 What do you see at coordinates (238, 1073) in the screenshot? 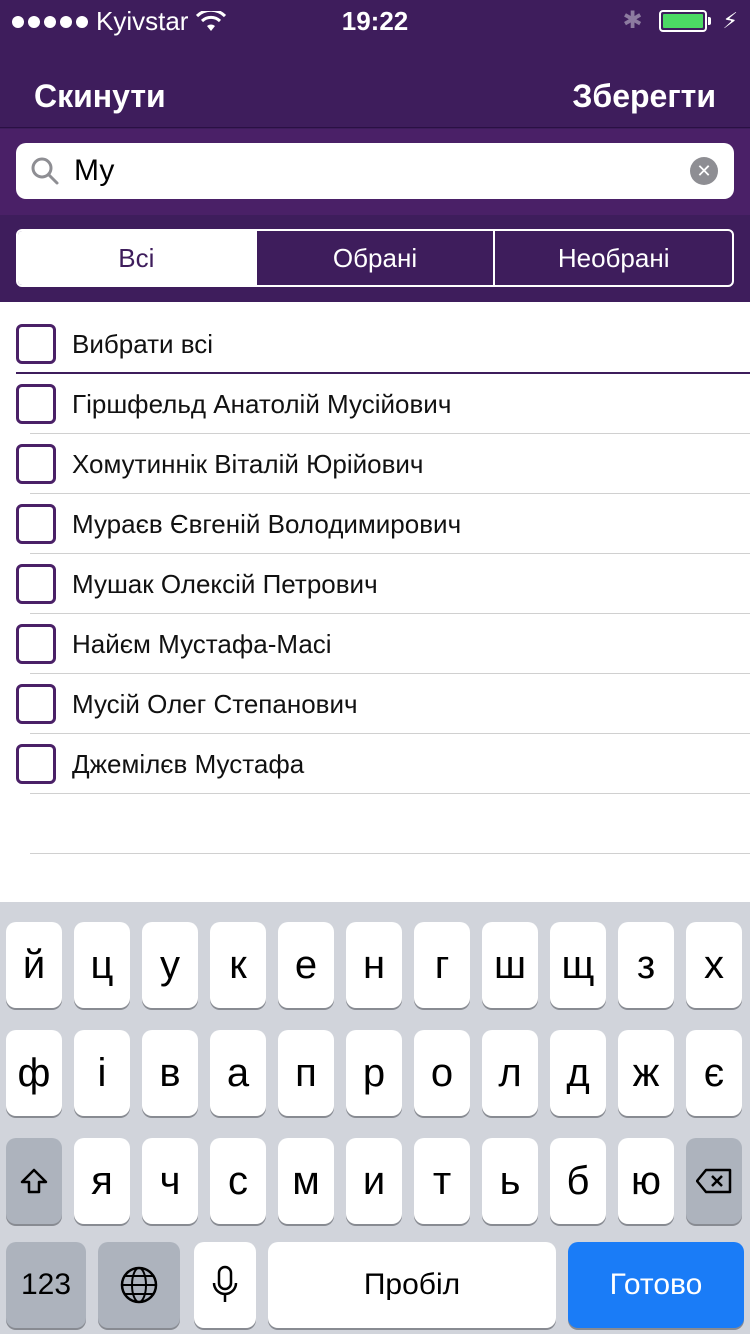
I see `key: а` at bounding box center [238, 1073].